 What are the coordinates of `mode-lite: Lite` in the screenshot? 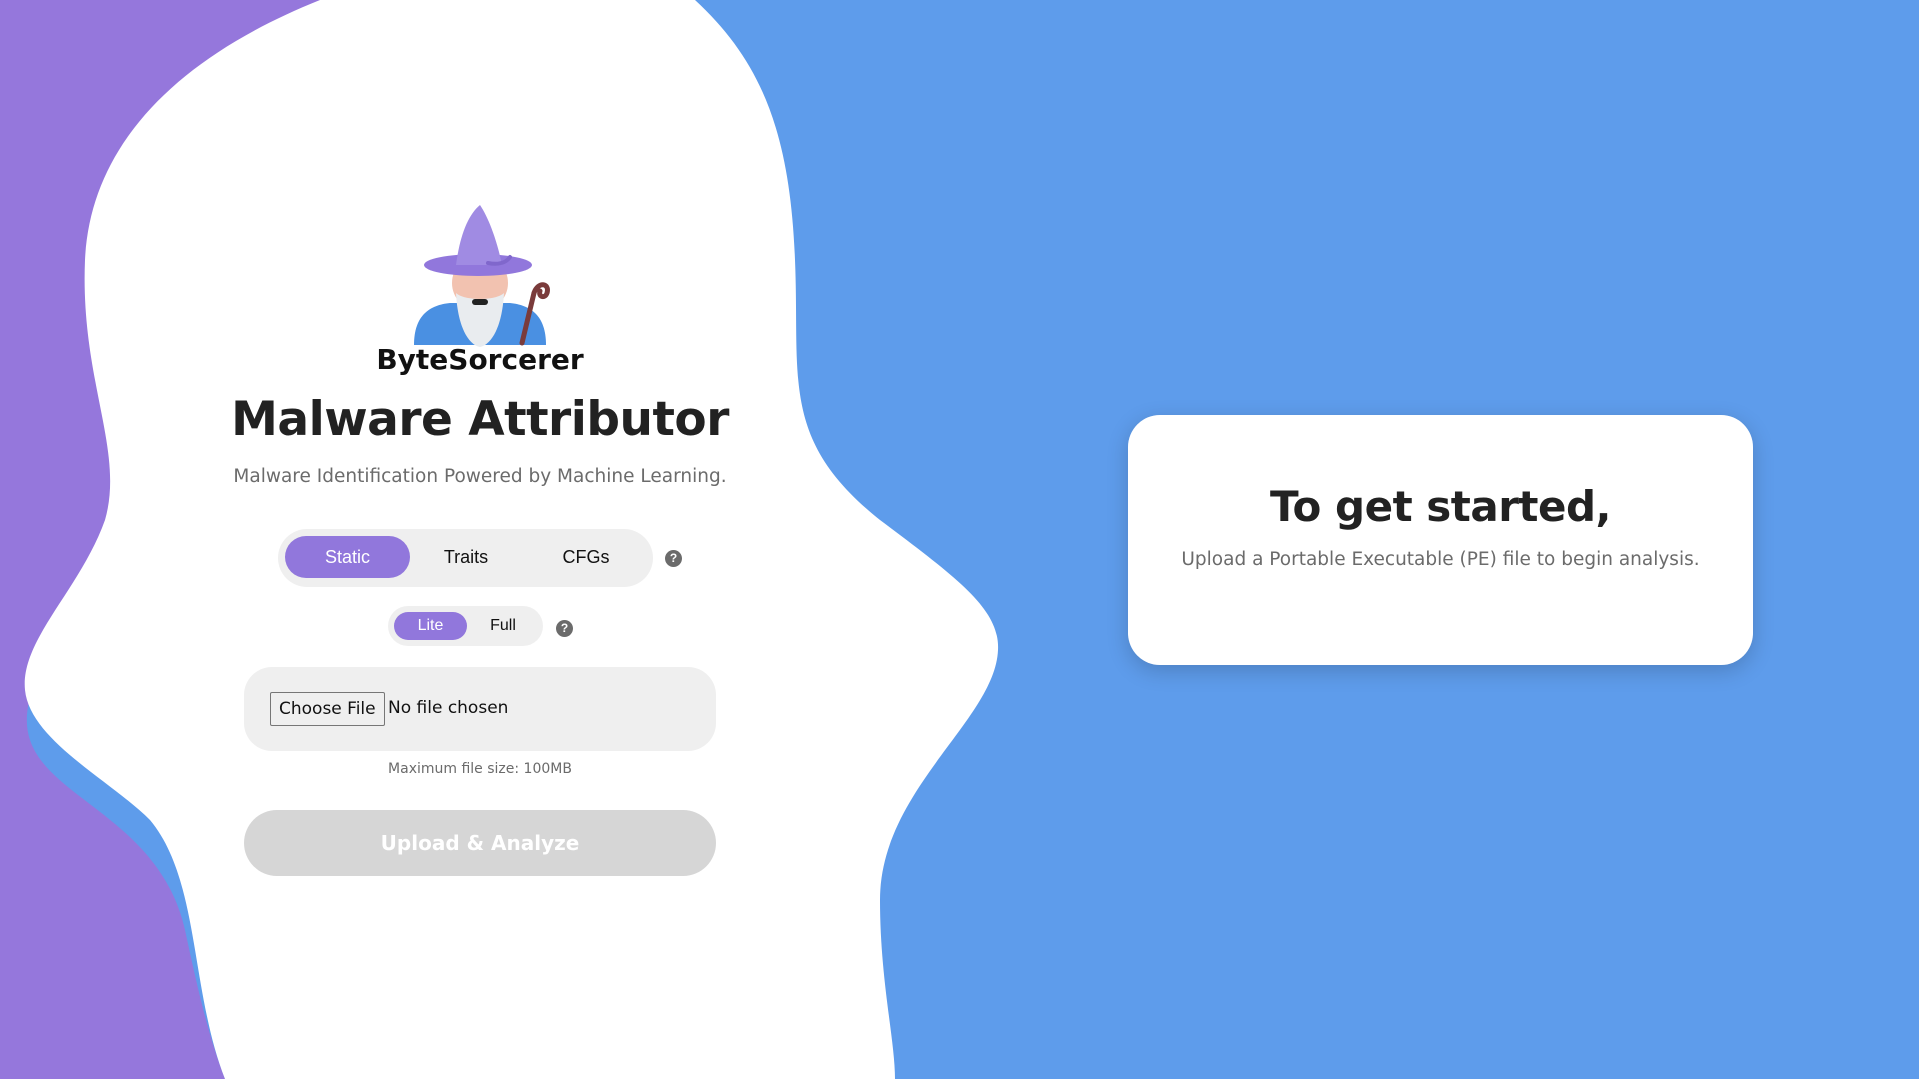 It's located at (430, 626).